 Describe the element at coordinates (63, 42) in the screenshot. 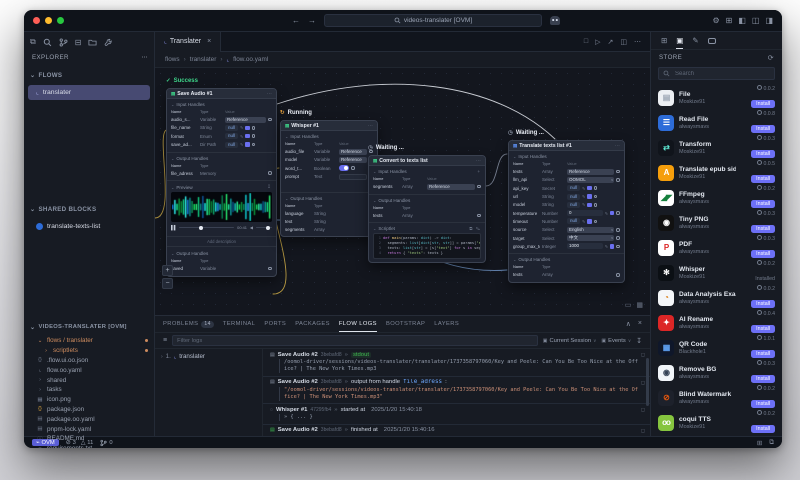

I see `source-control-icon` at that location.